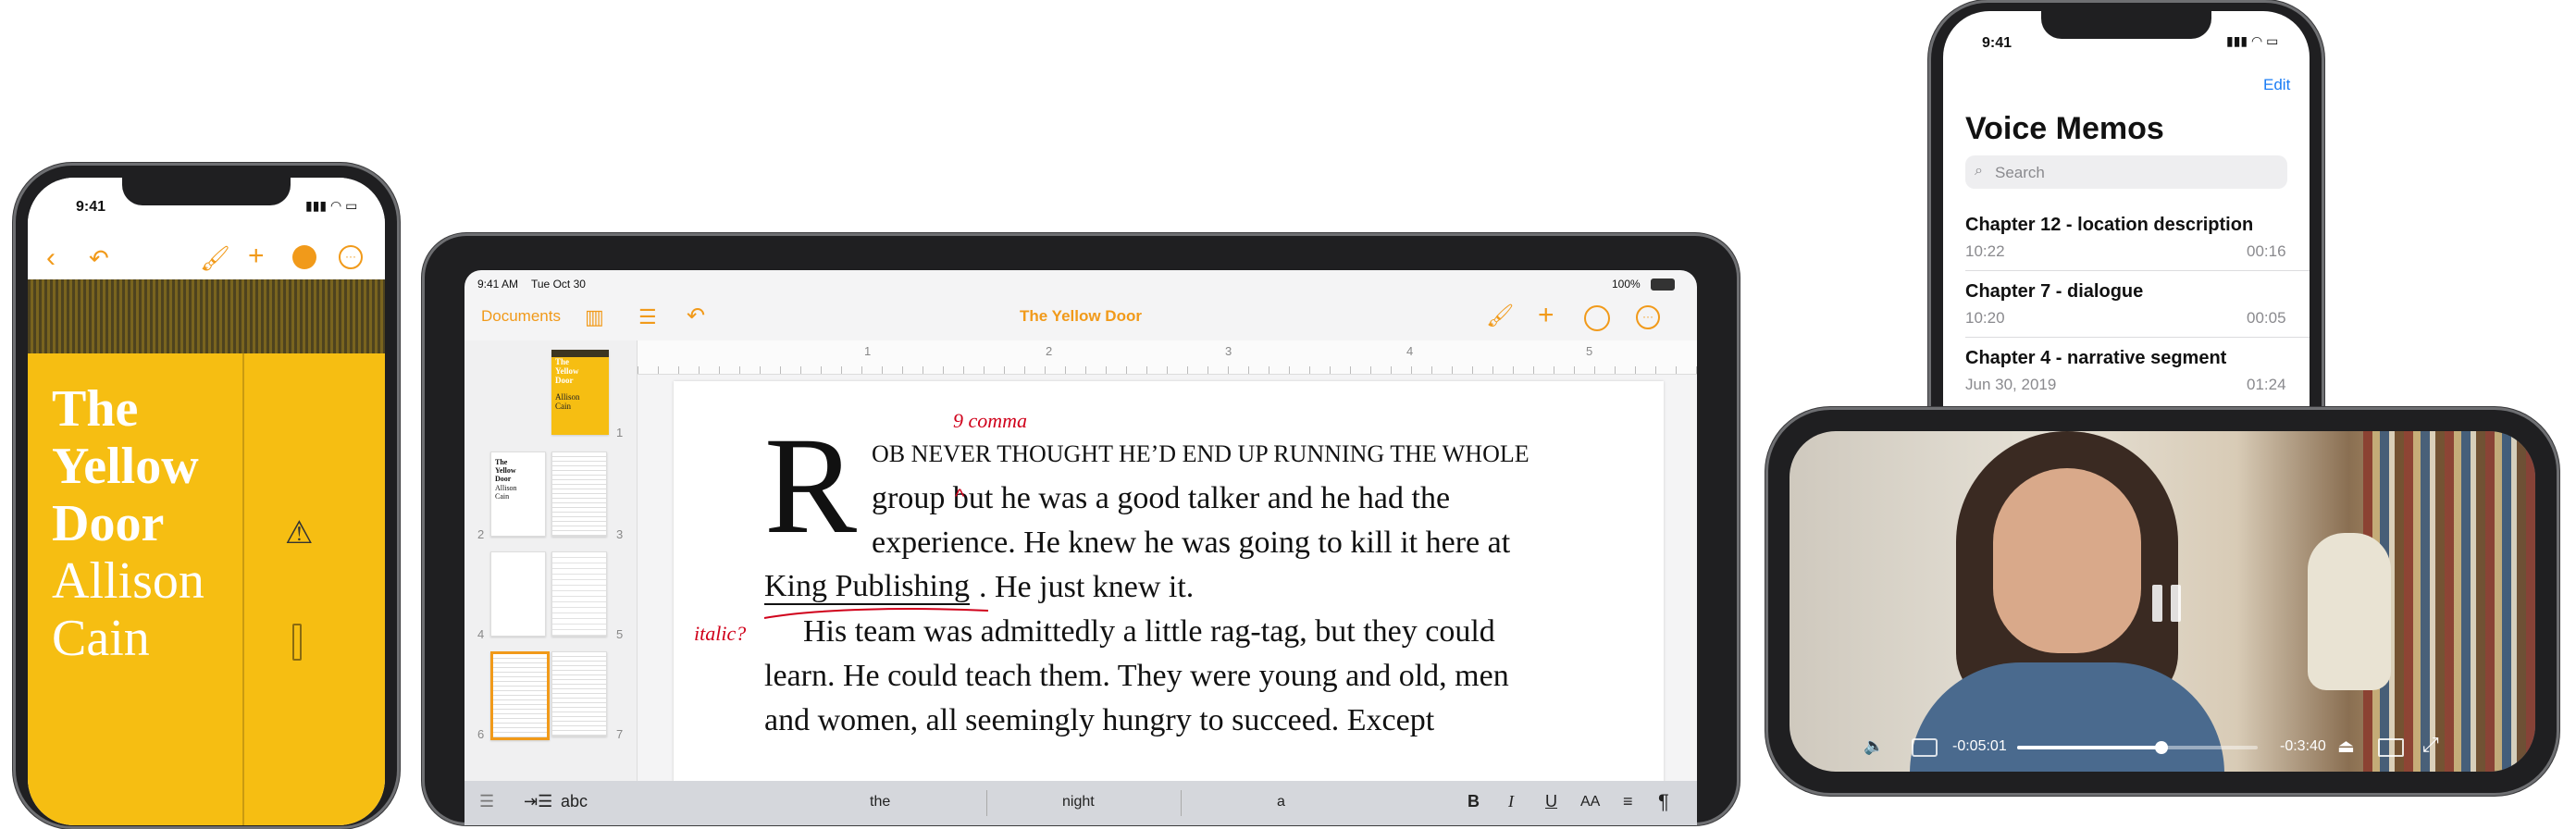  I want to click on volume-icon: 🔈, so click(1874, 746).